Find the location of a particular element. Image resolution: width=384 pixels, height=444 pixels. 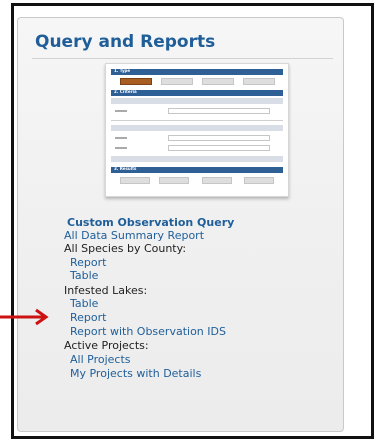

thumb-type-label: 1. Type is located at coordinates (122, 70).